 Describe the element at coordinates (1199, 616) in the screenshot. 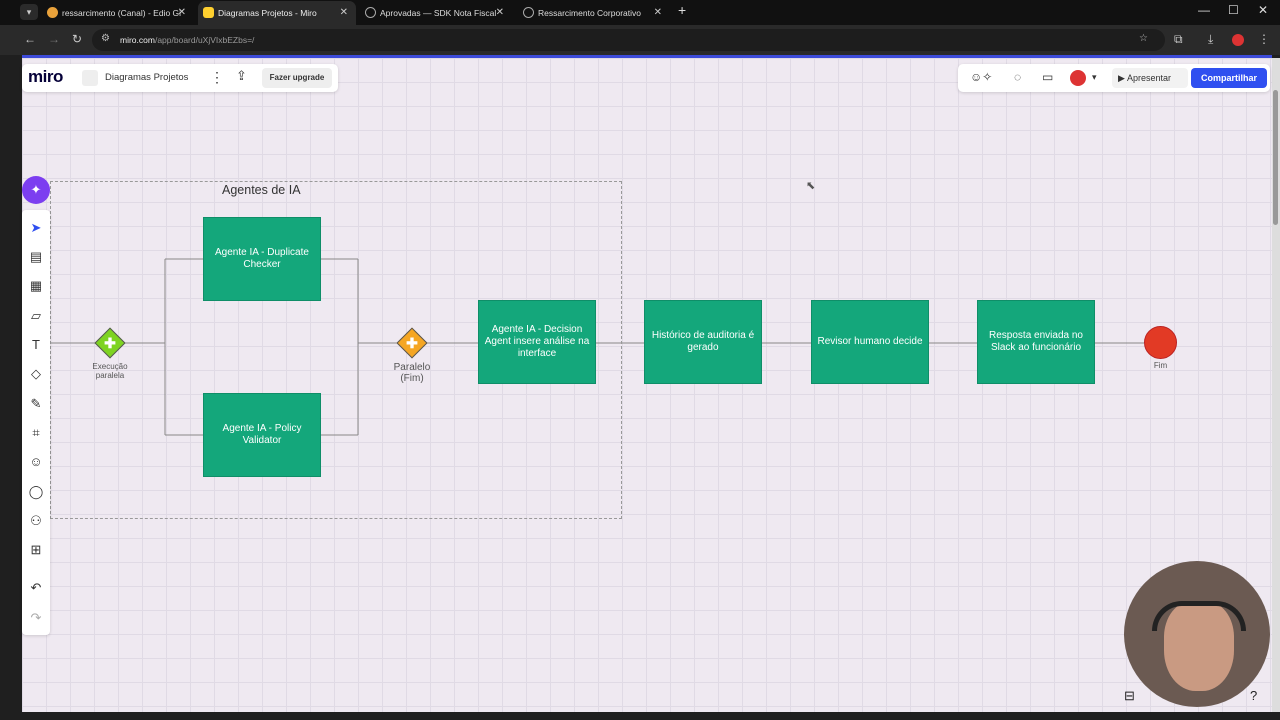

I see `headphones` at that location.